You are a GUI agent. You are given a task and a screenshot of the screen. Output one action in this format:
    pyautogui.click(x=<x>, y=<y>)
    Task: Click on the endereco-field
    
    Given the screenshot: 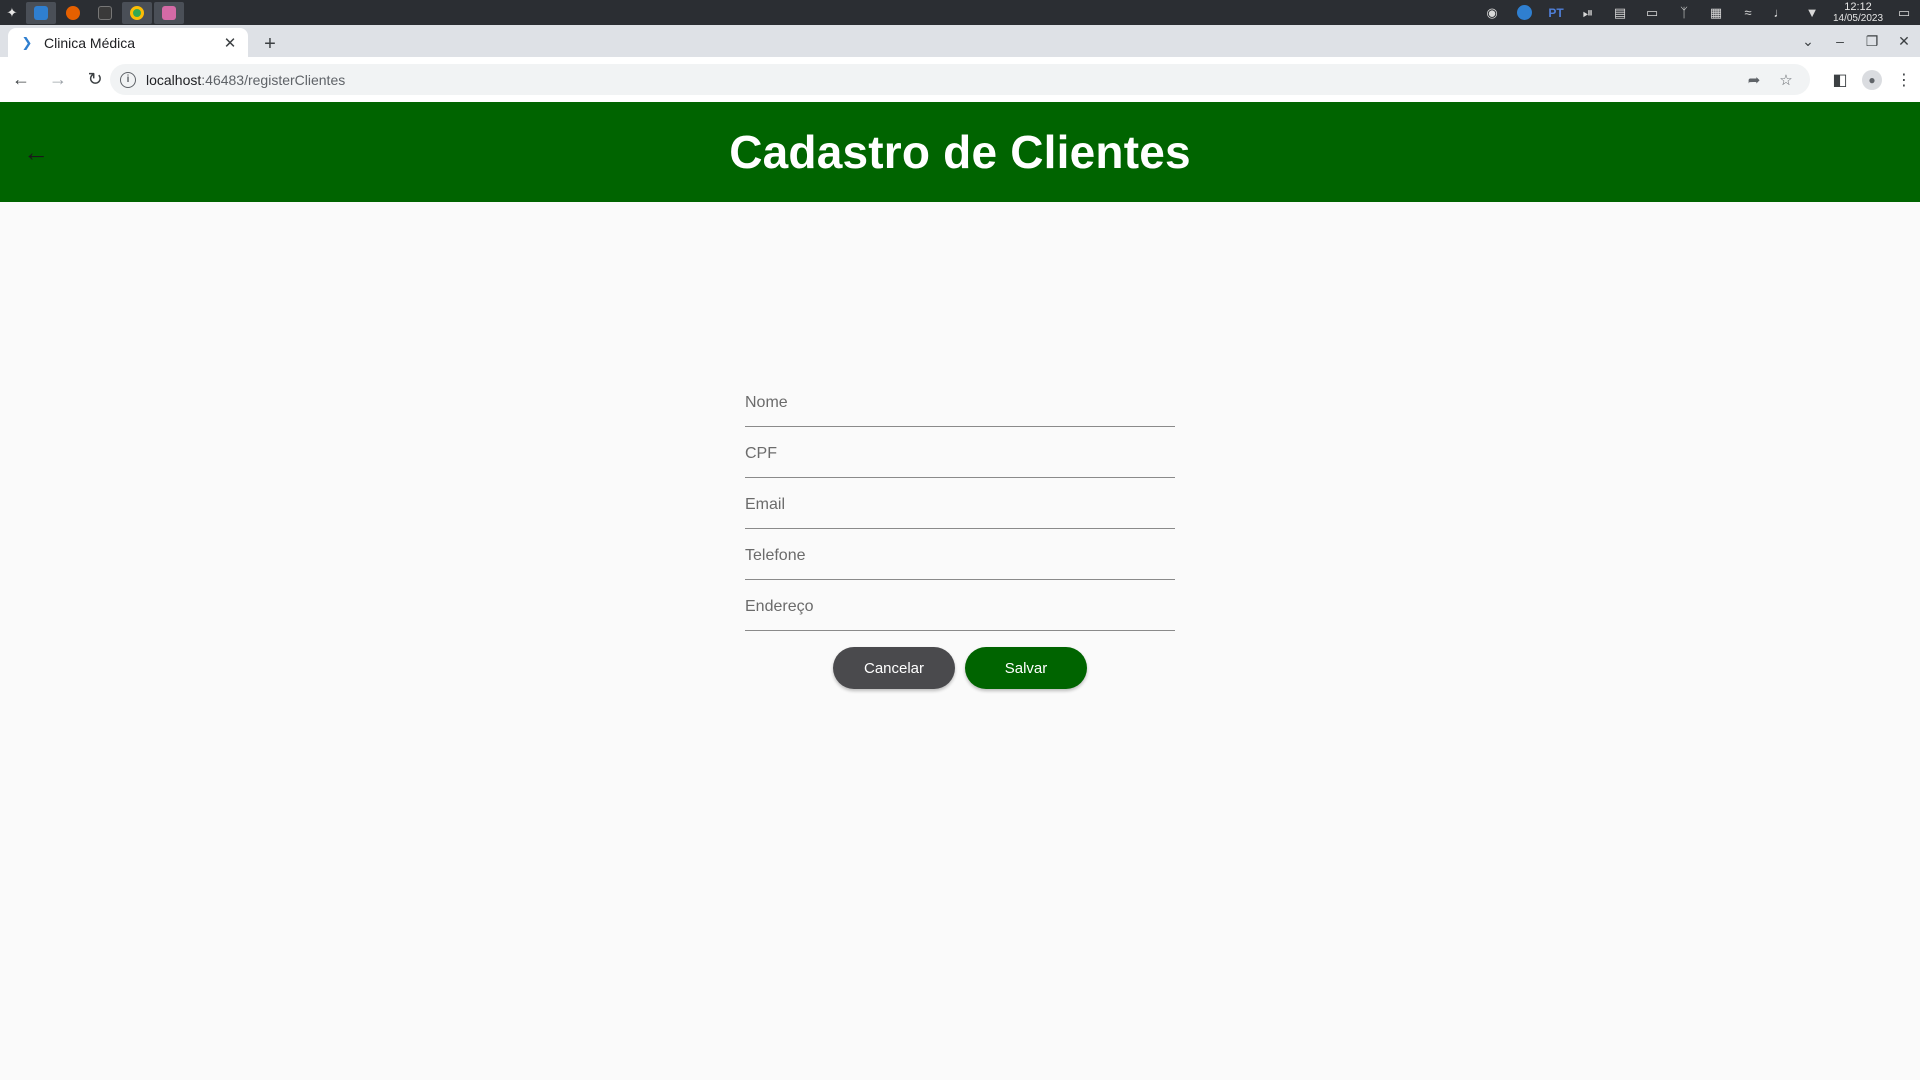 What is the action you would take?
    pyautogui.click(x=960, y=605)
    